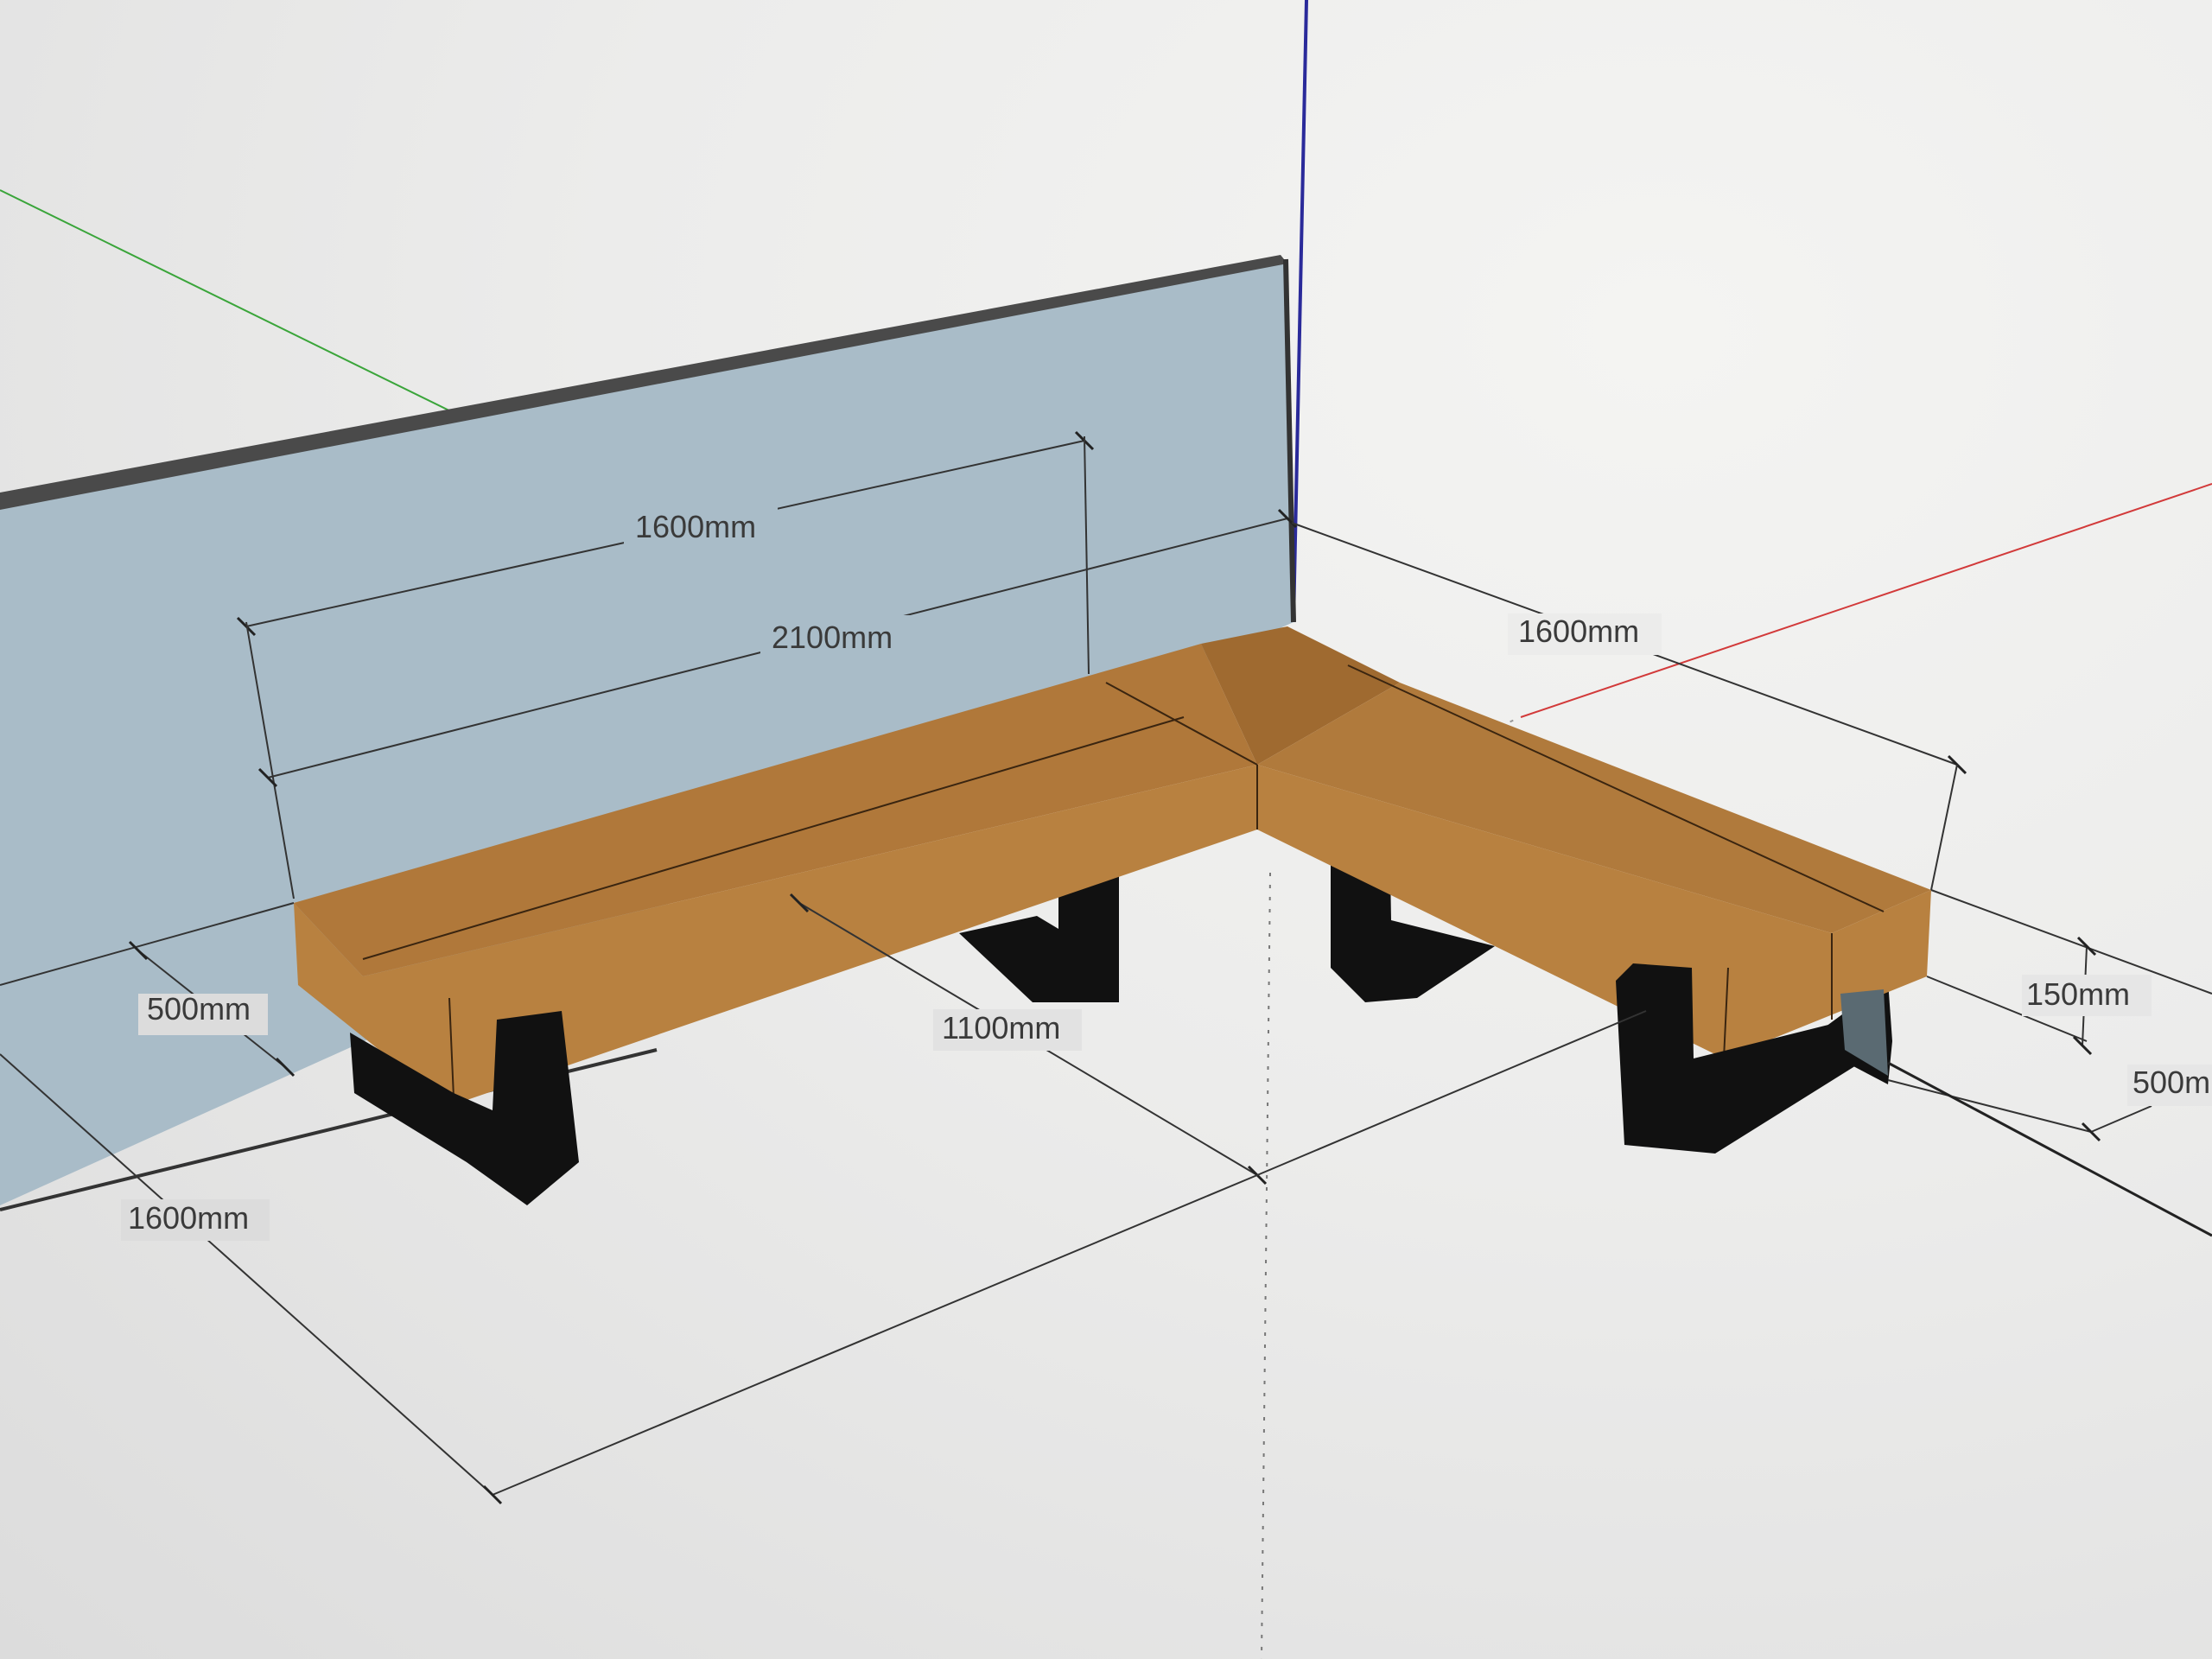 This screenshot has width=2212, height=1659. Describe the element at coordinates (2171, 1082) in the screenshot. I see `dim-label-seat-depth-right: 500m` at that location.